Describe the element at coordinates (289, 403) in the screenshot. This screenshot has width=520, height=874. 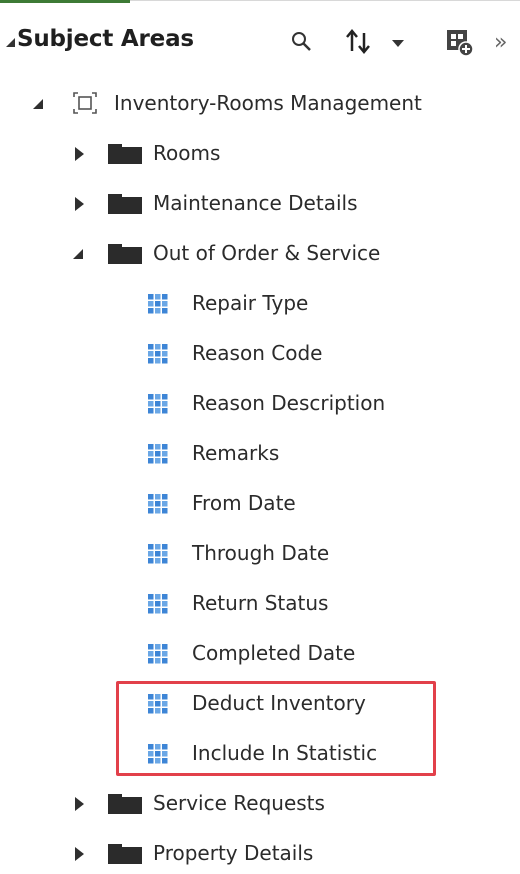
I see `tree-node-label: Reason Description` at that location.